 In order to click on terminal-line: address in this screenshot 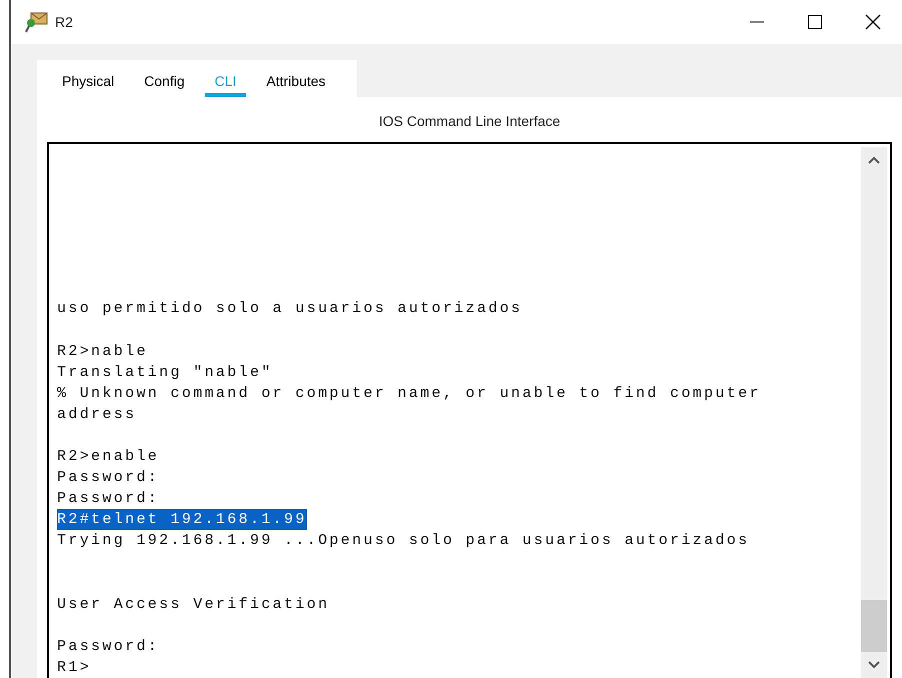, I will do `click(96, 414)`.